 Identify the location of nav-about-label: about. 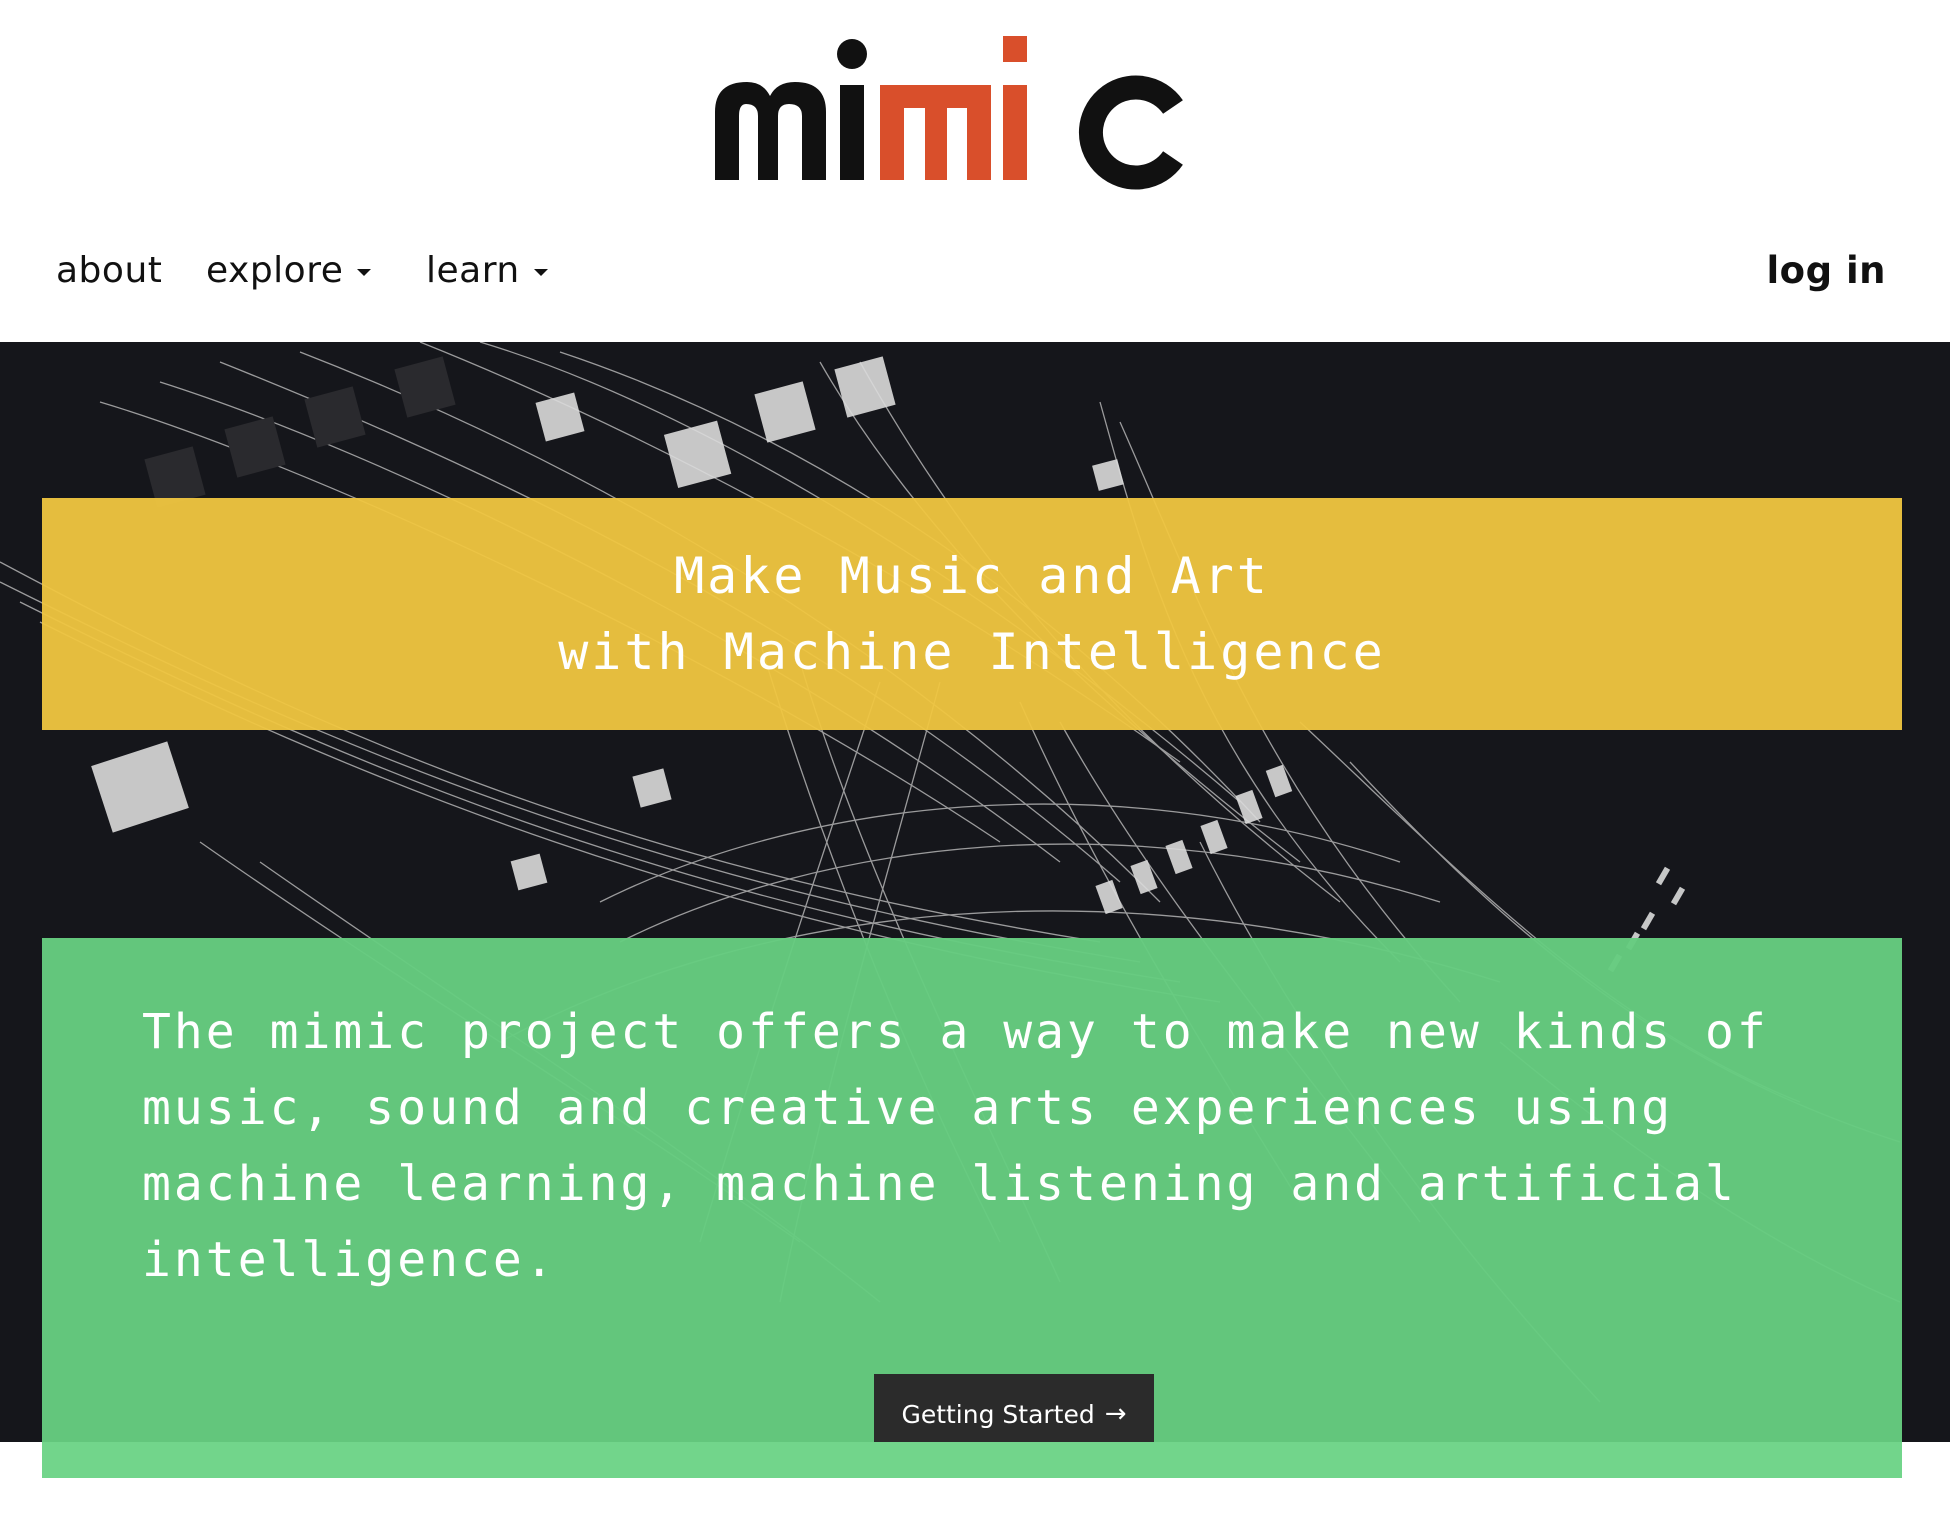
(109, 270).